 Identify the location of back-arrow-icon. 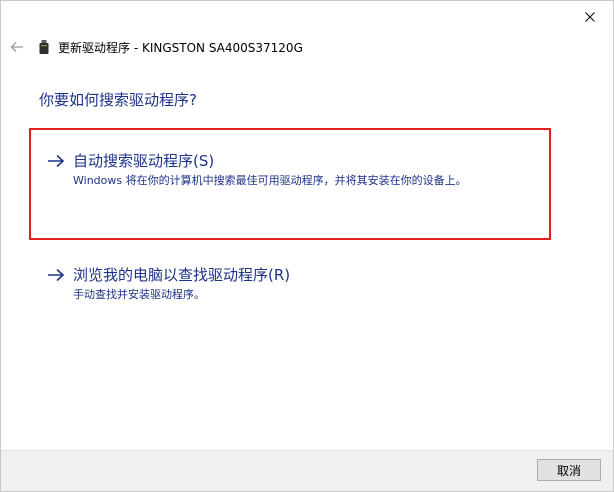
(17, 47).